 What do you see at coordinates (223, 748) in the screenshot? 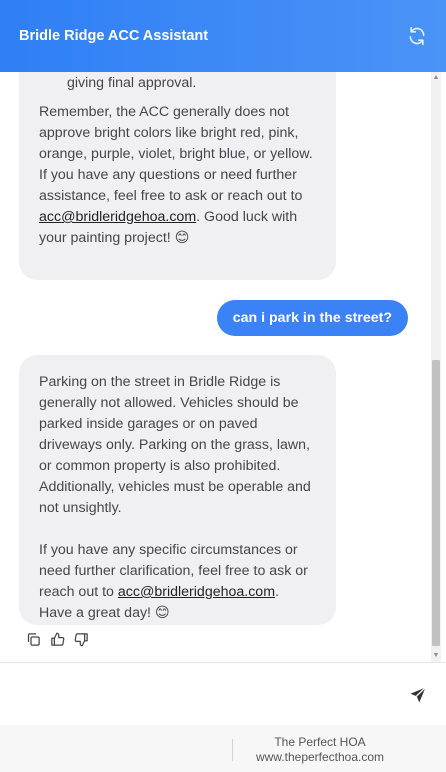
I see `footer: The Perfect HOA www.theperfecthoa.com` at bounding box center [223, 748].